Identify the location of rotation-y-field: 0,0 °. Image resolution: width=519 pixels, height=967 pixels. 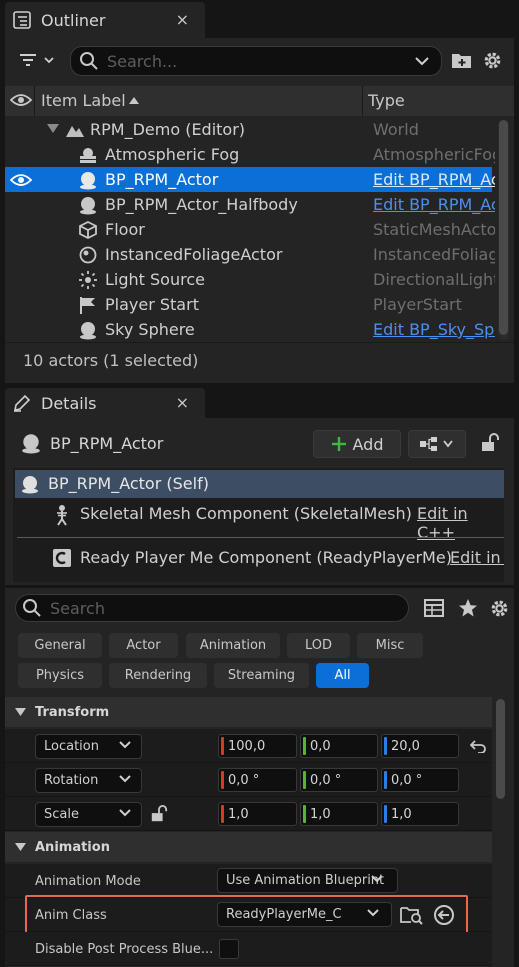
(339, 780).